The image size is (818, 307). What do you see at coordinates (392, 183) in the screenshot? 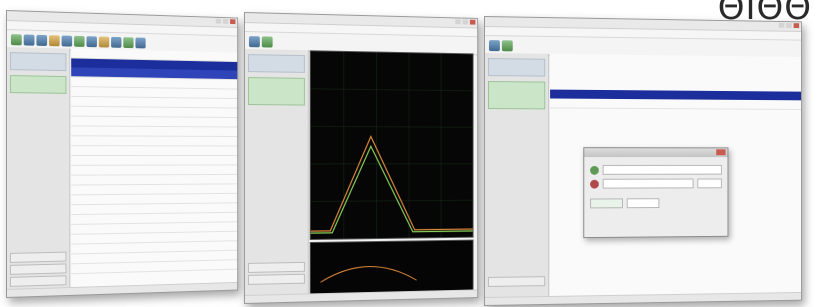
I see `trace-orange` at bounding box center [392, 183].